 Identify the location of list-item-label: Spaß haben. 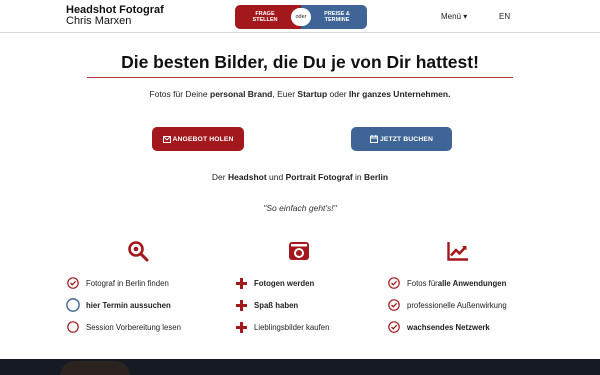
(276, 305).